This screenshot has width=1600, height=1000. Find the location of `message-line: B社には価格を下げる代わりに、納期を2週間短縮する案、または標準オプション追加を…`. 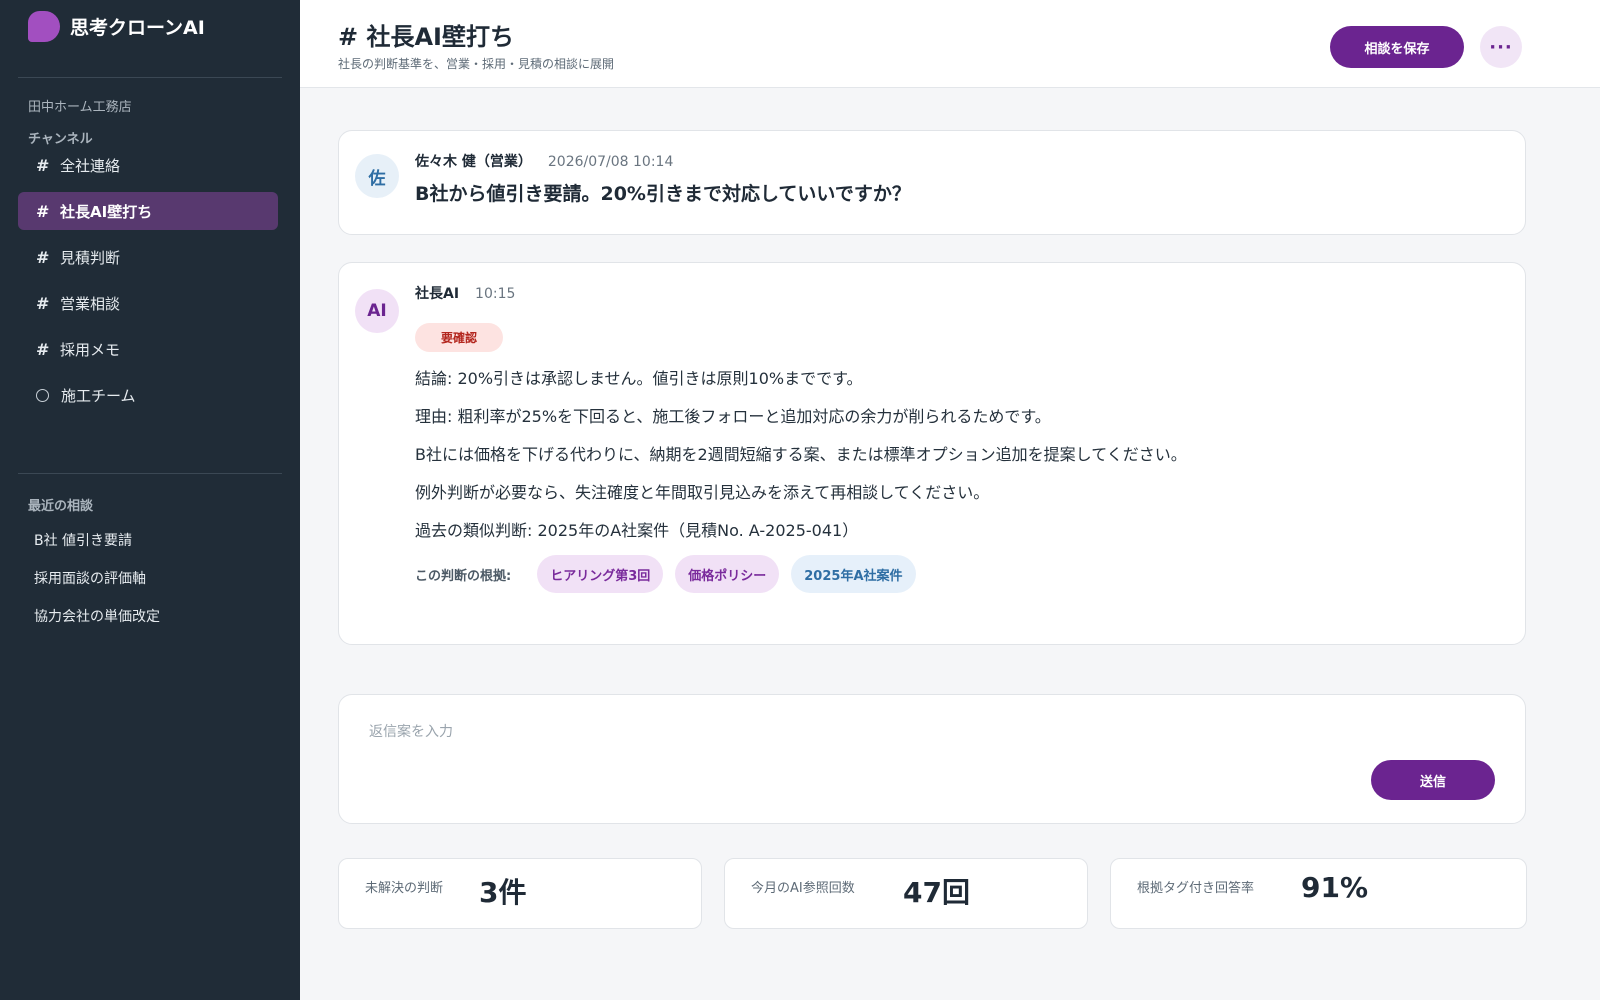

message-line: B社には価格を下げる代わりに、納期を2週間短縮する案、または標準オプション追加を… is located at coordinates (801, 454).